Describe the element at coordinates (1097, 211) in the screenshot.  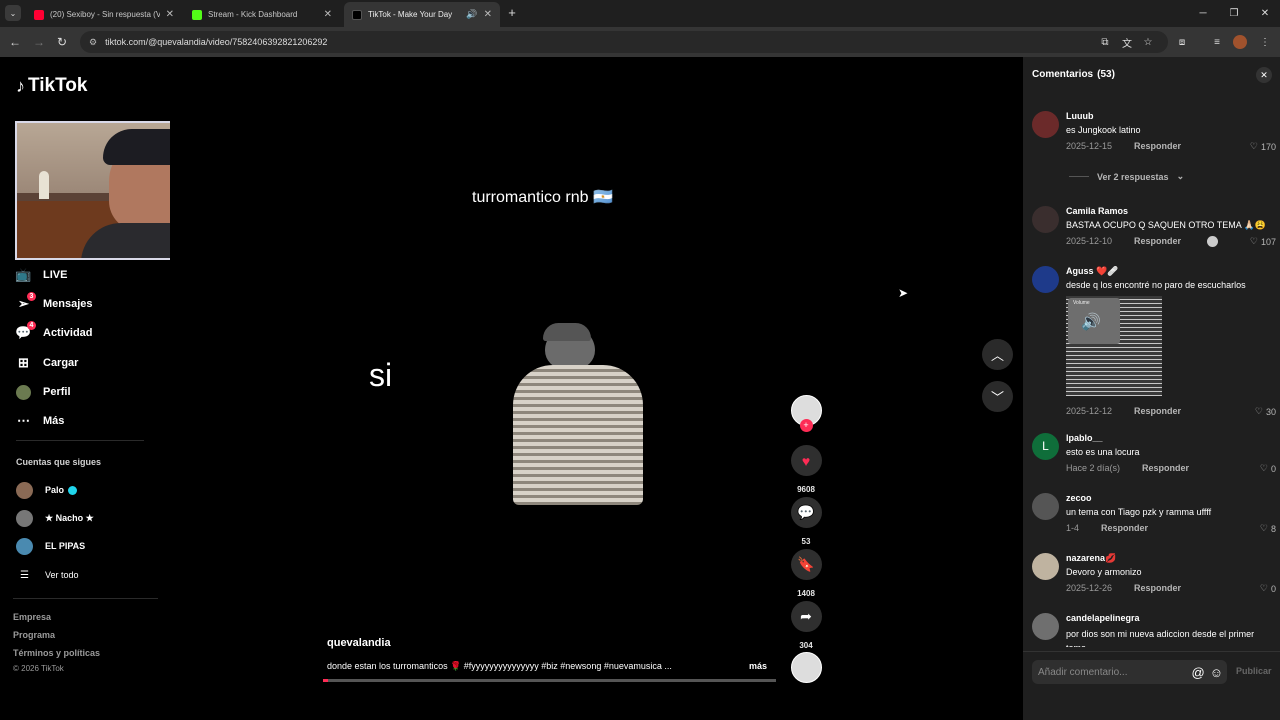
I see `comment-user: Camila Ramos` at that location.